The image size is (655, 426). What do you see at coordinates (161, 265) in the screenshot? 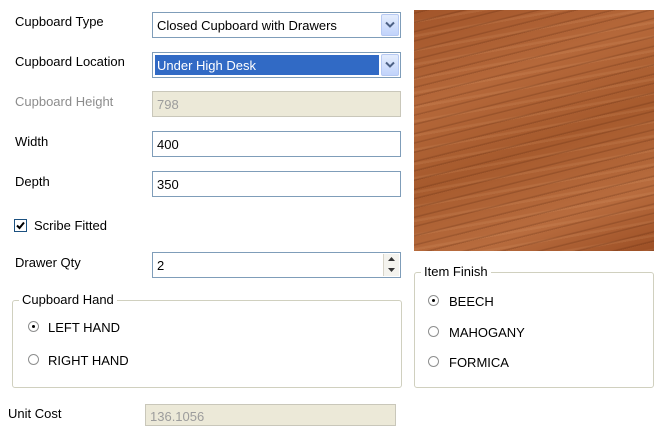
I see `drawer-qty-value: 2` at bounding box center [161, 265].